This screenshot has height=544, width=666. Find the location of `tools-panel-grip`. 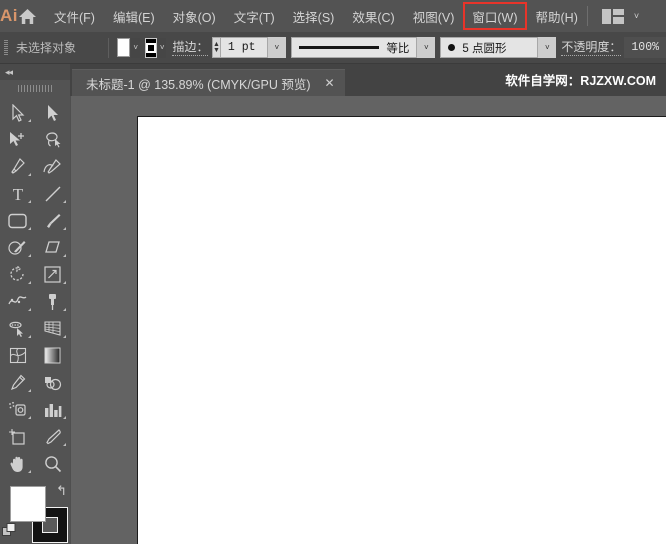

tools-panel-grip is located at coordinates (35, 88).